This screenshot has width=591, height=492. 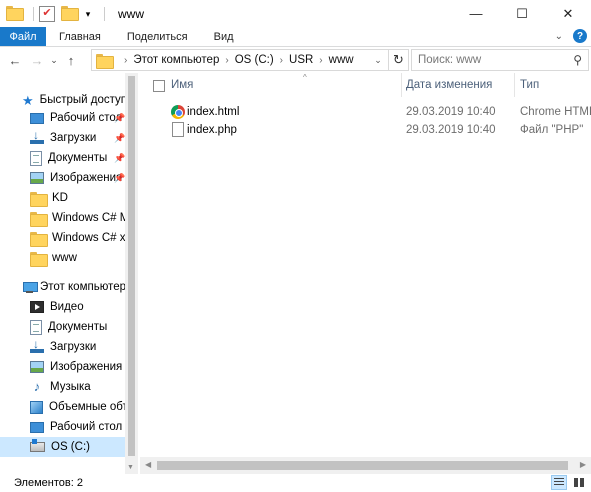 I want to click on scroll-left-icon: ◀, so click(x=148, y=464).